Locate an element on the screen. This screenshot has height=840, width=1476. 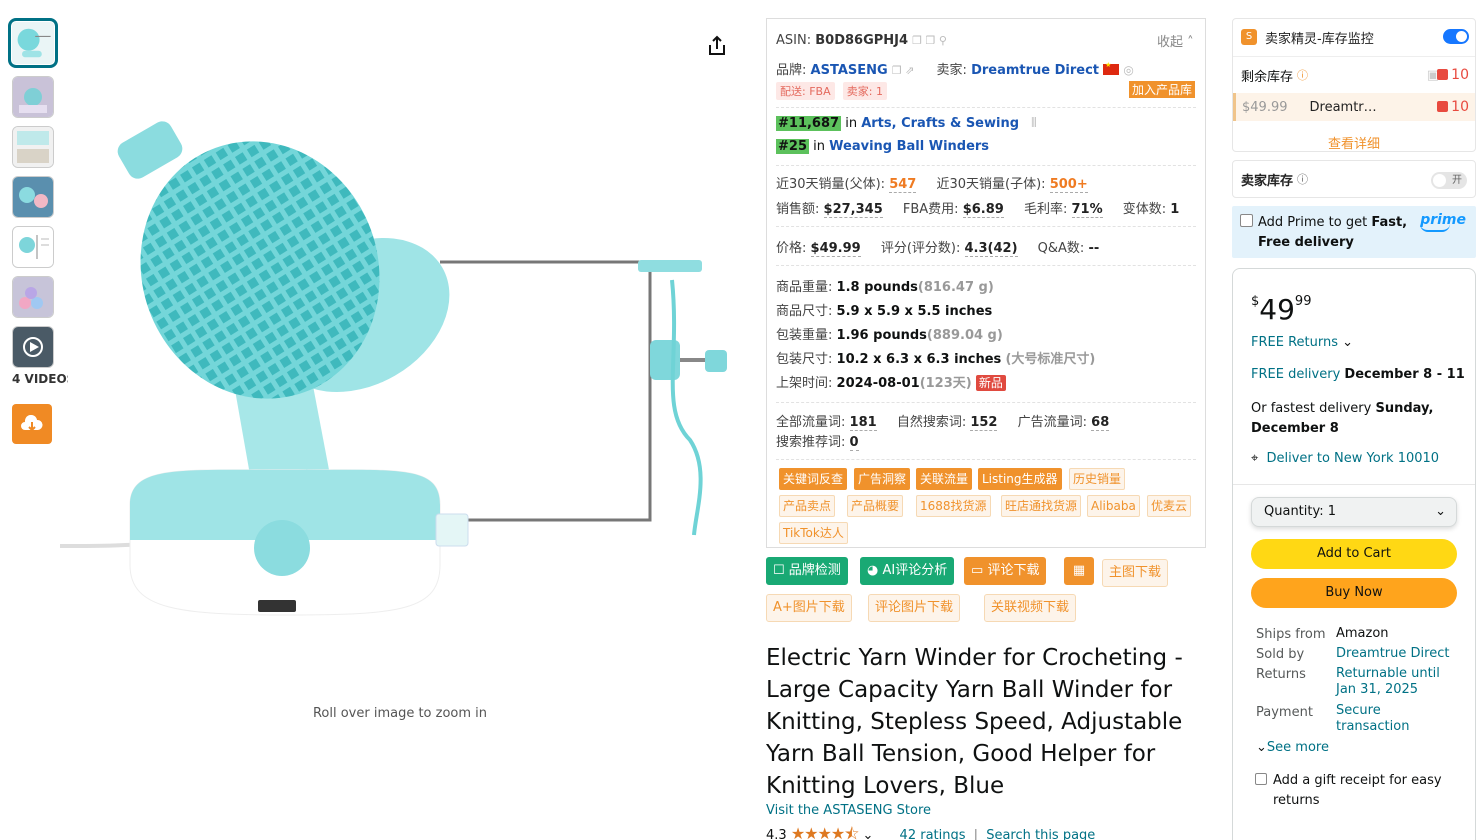
buy-now-button: Buy Now is located at coordinates (1354, 593).